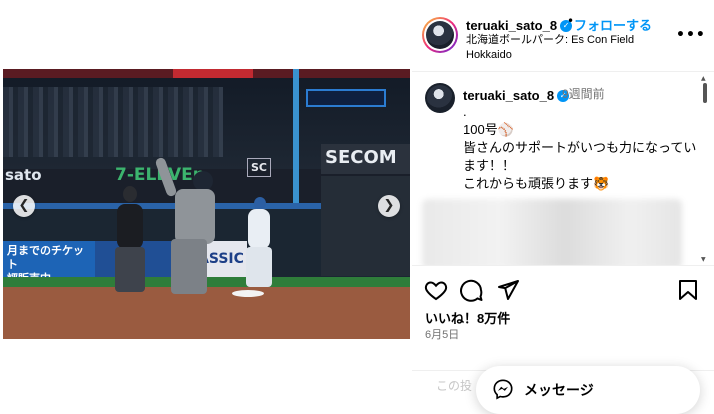 This screenshot has width=714, height=414. Describe the element at coordinates (559, 390) in the screenshot. I see `messages-label: メッセージ` at that location.